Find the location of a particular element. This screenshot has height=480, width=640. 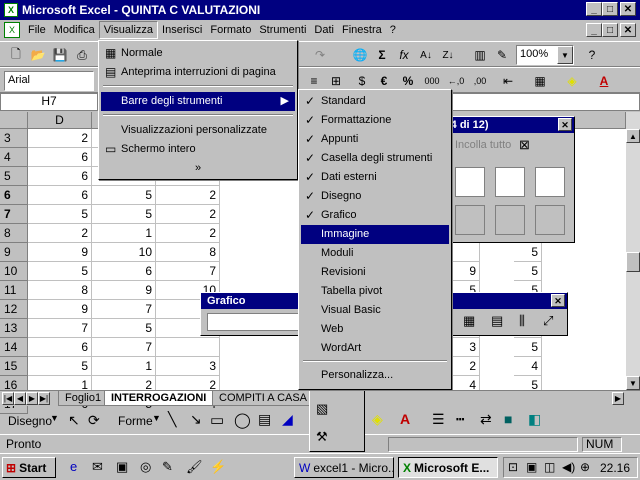

menu-strumenti: Strumenti is located at coordinates (282, 30).